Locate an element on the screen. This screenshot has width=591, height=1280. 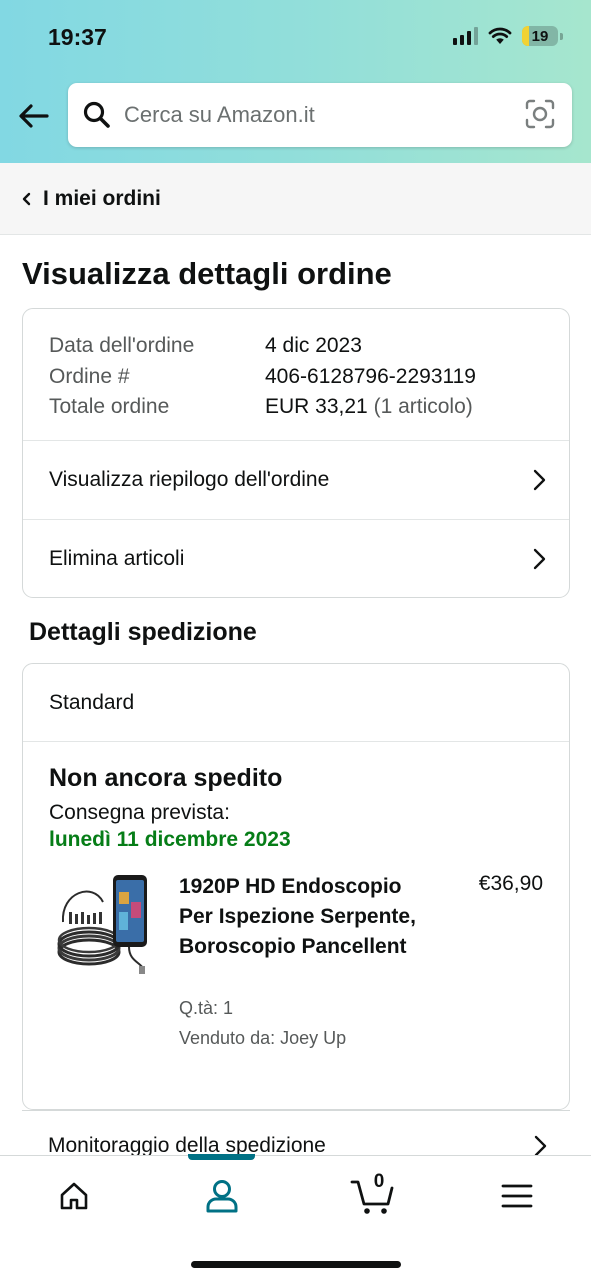
product-price: €36,90 is located at coordinates (510, 883).